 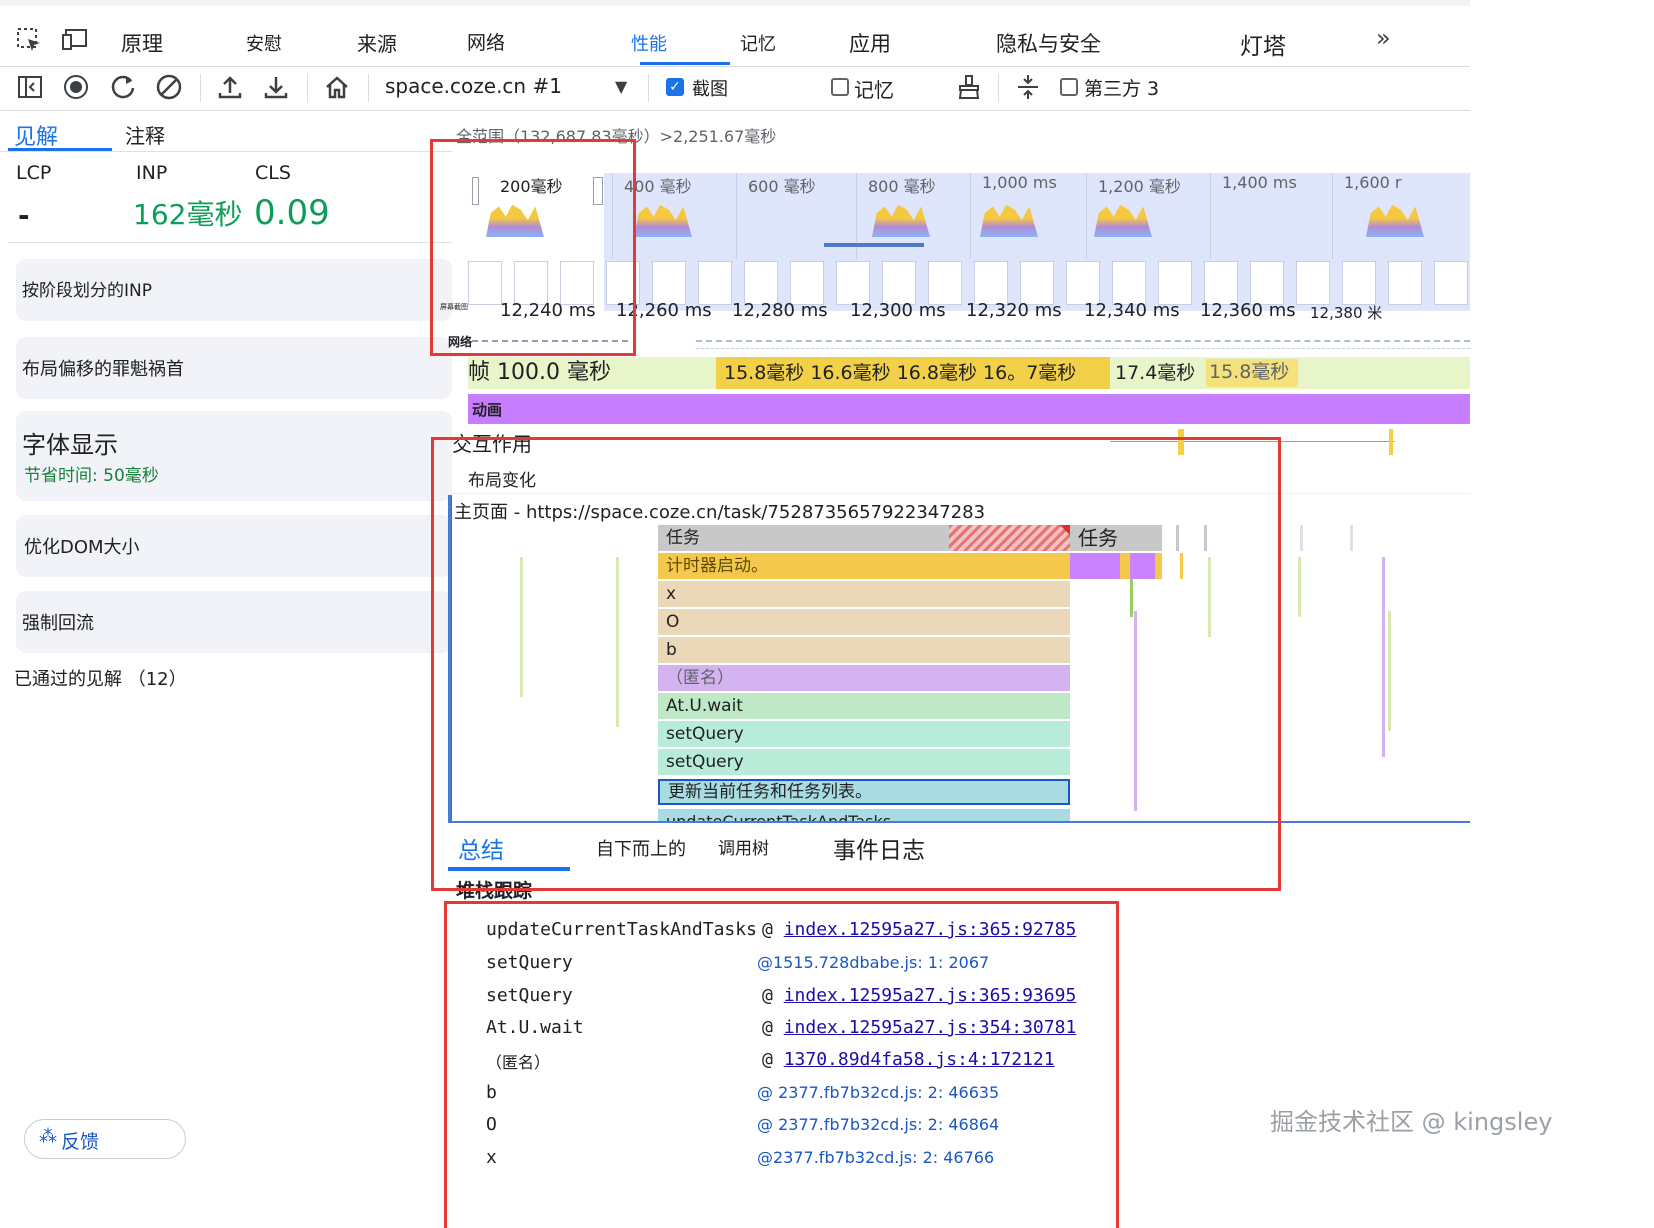 What do you see at coordinates (34, 173) in the screenshot?
I see `lcp-label: LCP` at bounding box center [34, 173].